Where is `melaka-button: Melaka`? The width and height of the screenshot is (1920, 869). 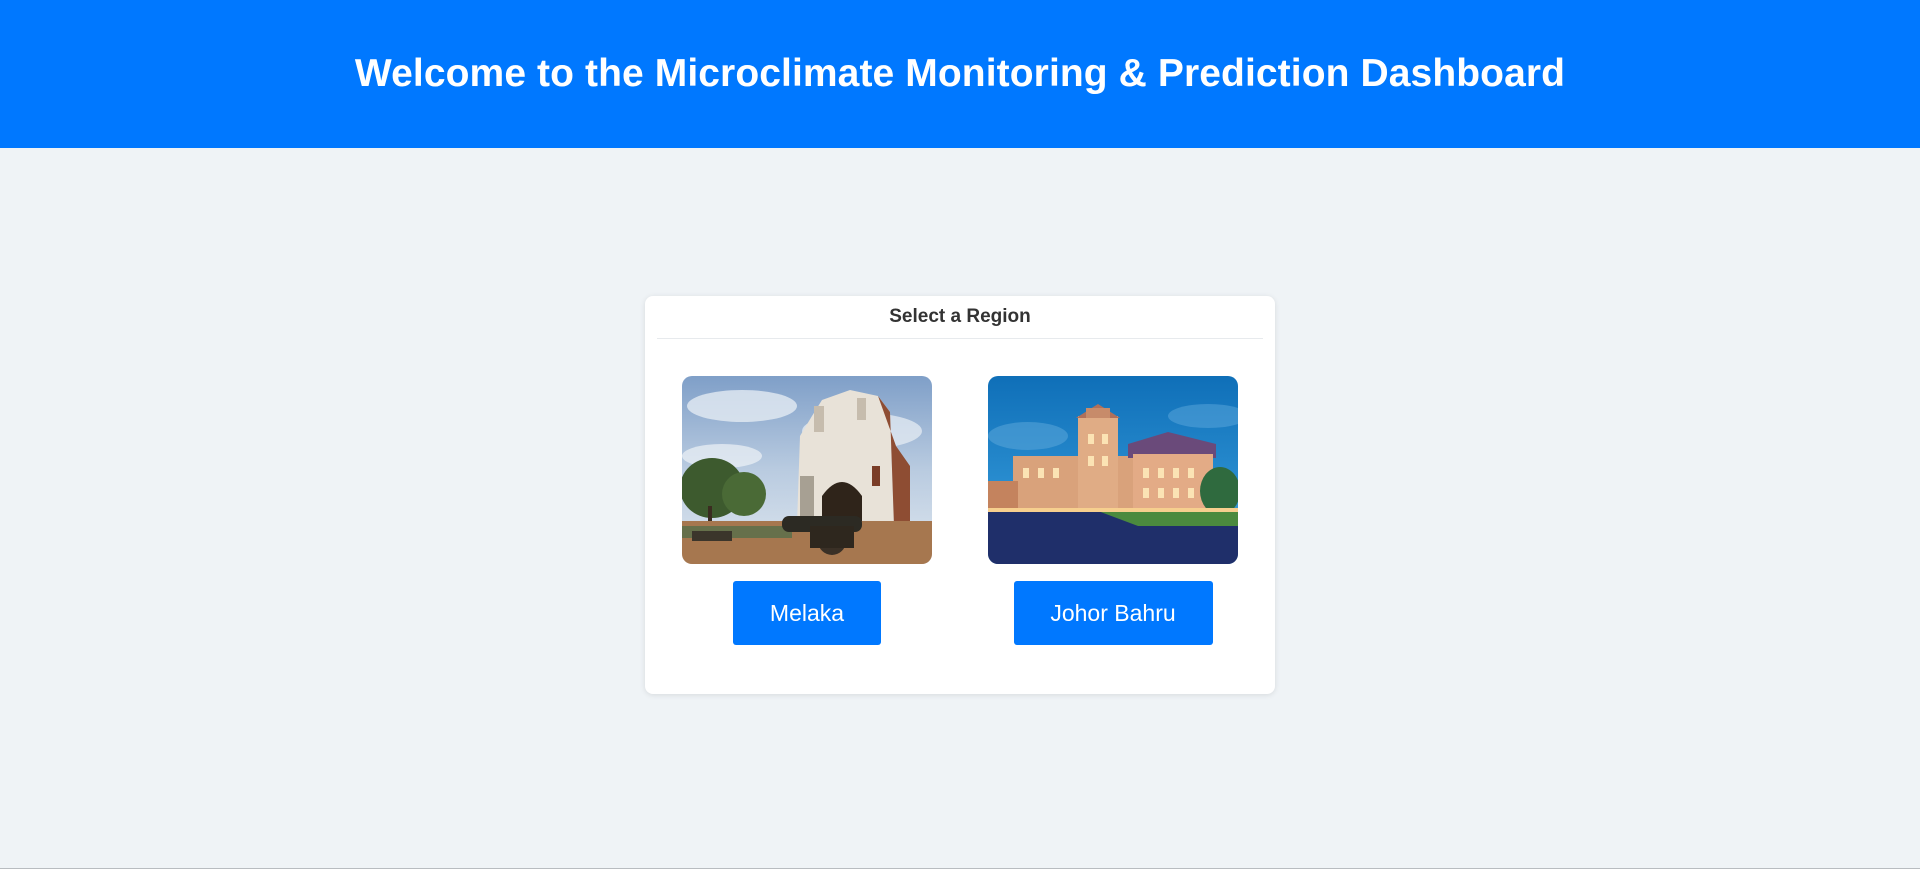 melaka-button: Melaka is located at coordinates (807, 613).